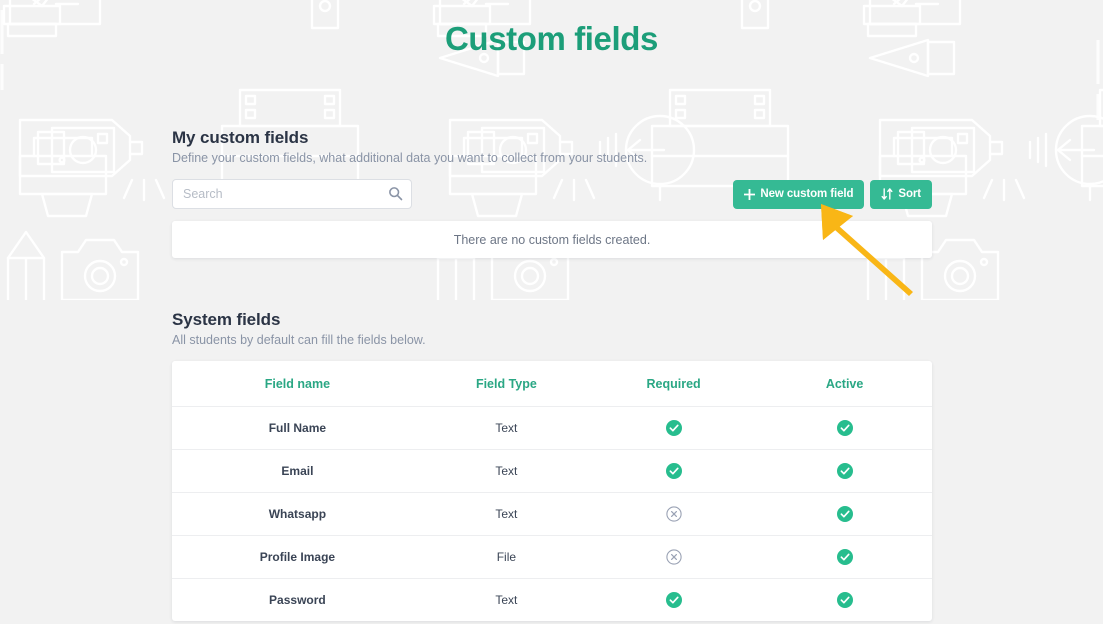 The width and height of the screenshot is (1103, 624). Describe the element at coordinates (887, 194) in the screenshot. I see `sort-arrows-icon` at that location.